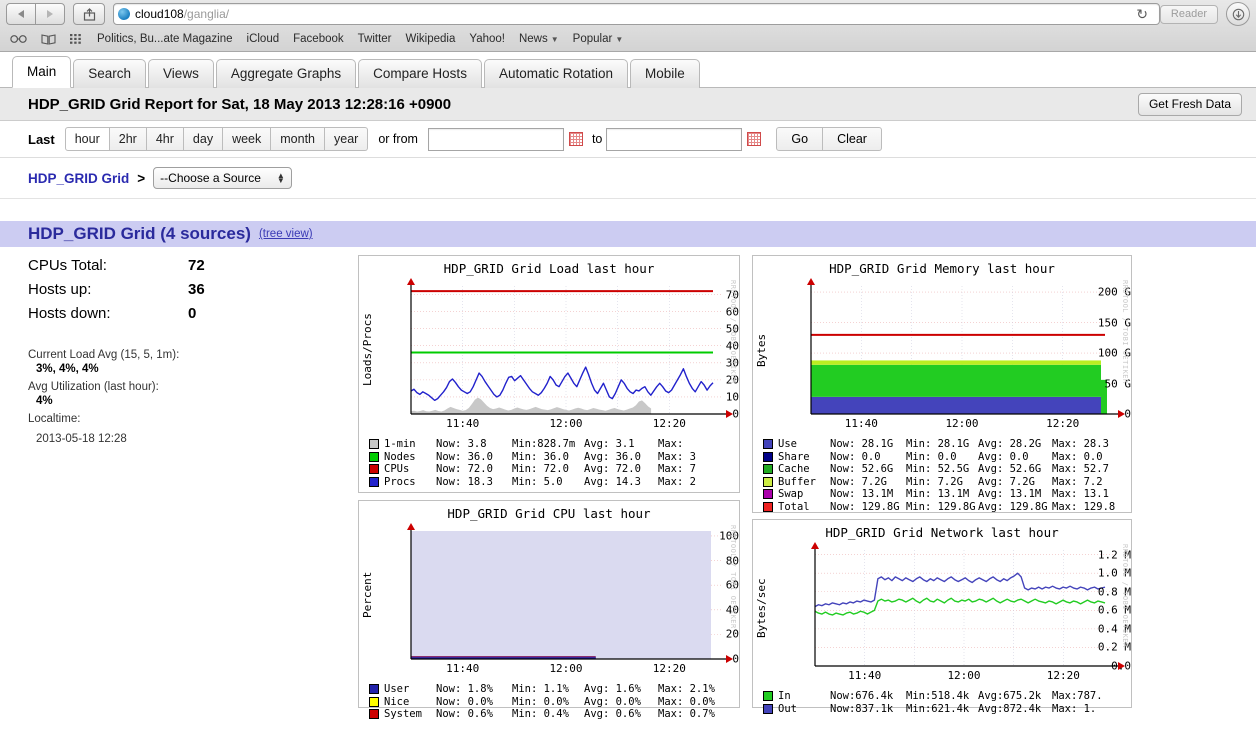  Describe the element at coordinates (794, 456) in the screenshot. I see `legend-cell: Share` at that location.